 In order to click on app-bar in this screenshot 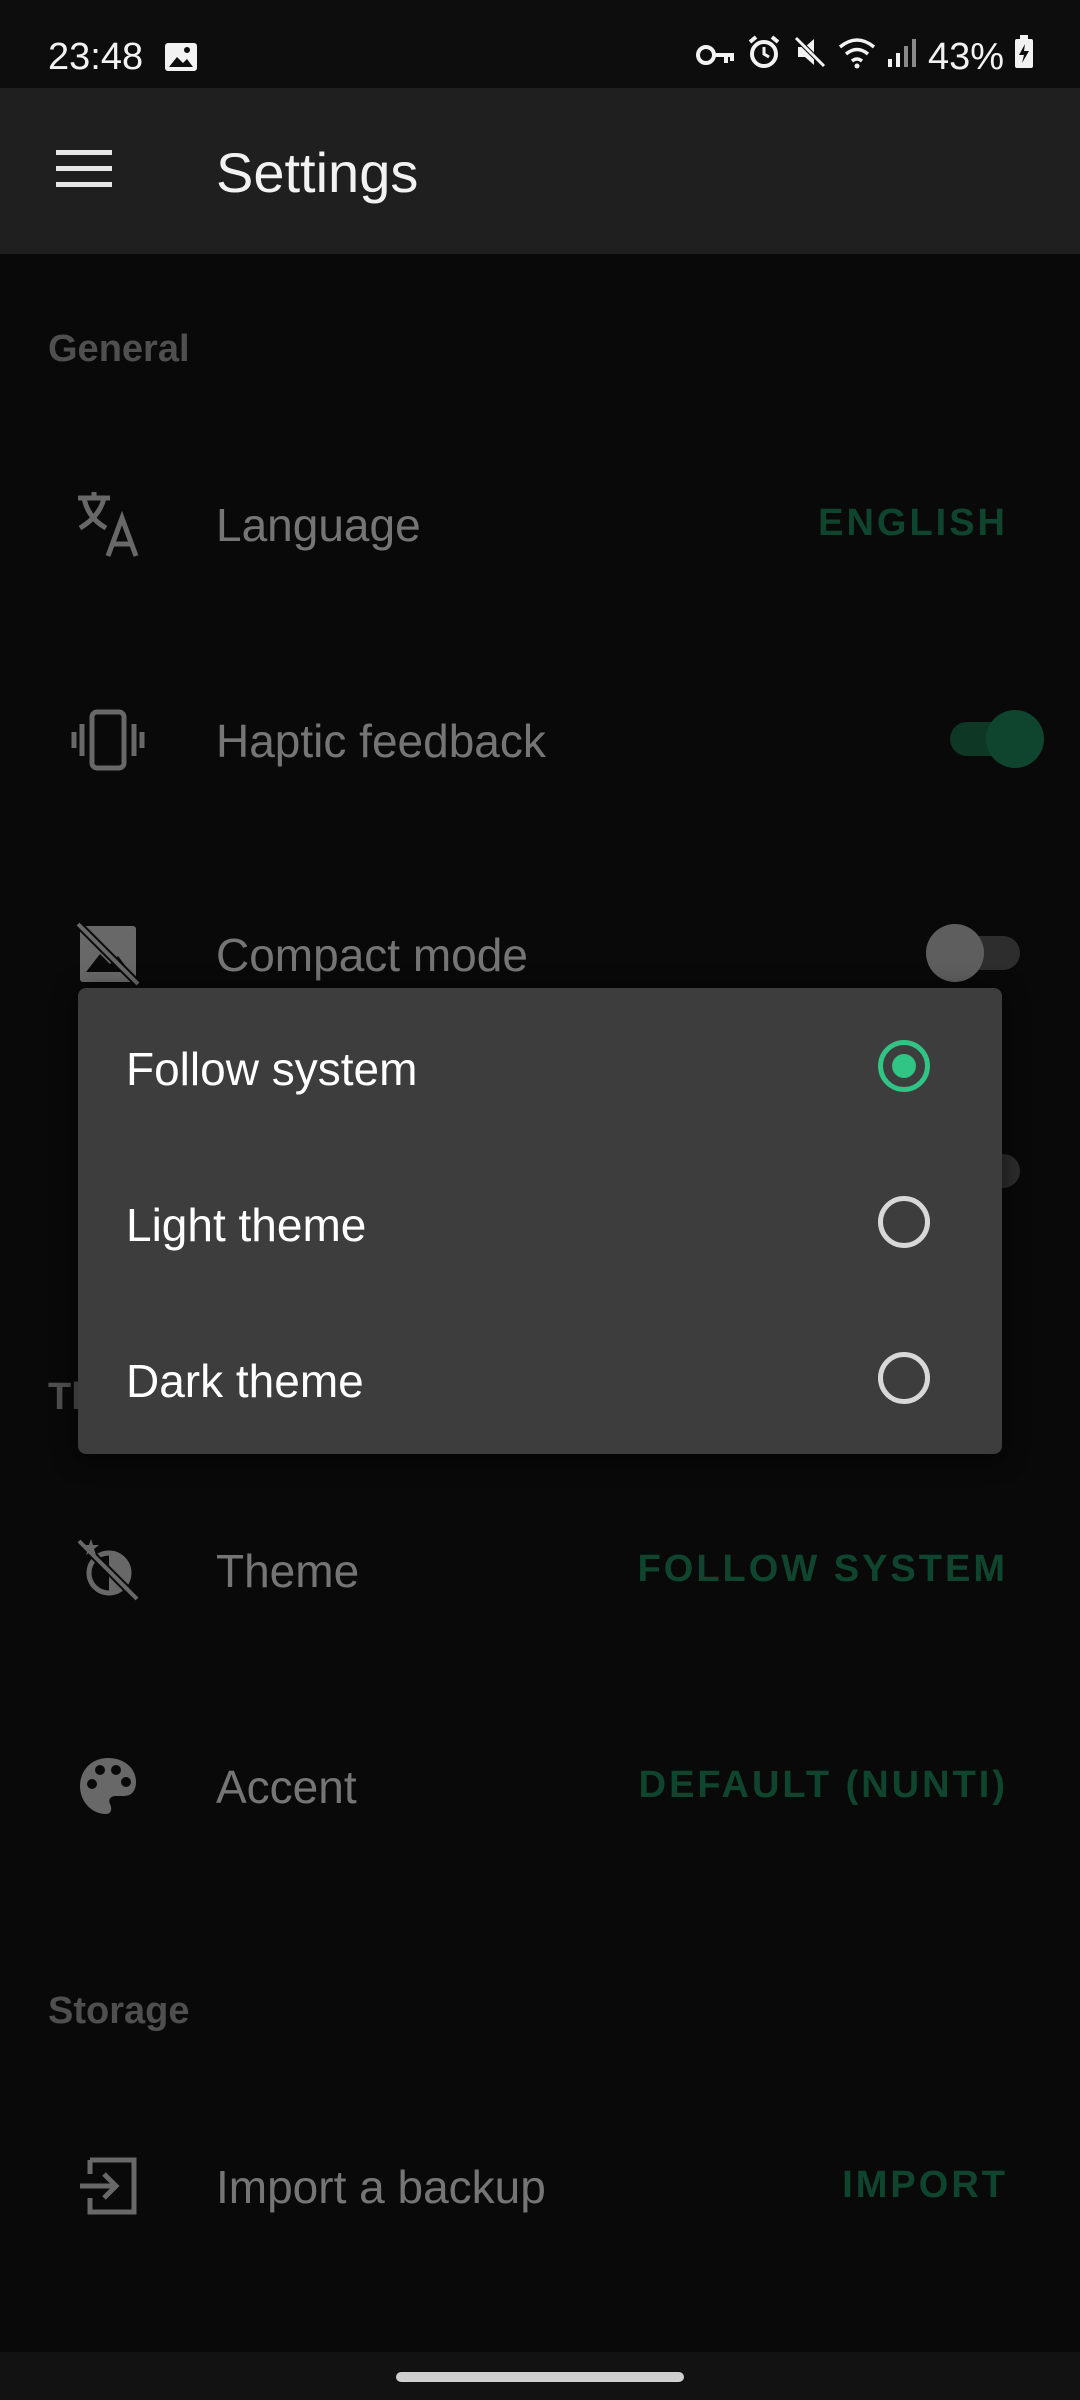, I will do `click(540, 171)`.